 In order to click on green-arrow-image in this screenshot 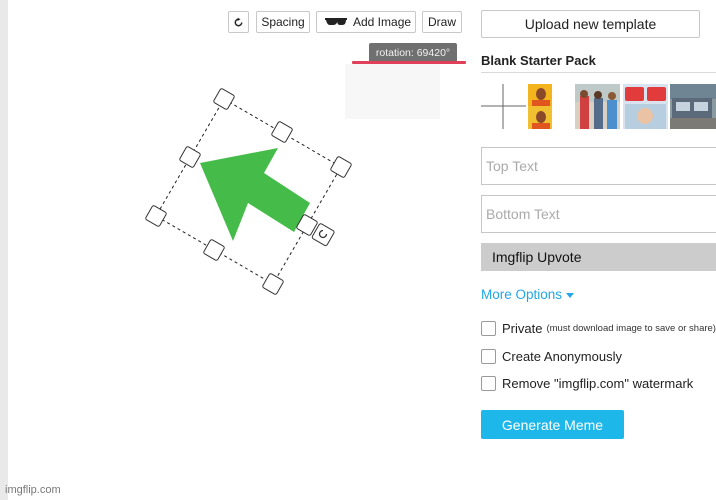, I will do `click(255, 194)`.